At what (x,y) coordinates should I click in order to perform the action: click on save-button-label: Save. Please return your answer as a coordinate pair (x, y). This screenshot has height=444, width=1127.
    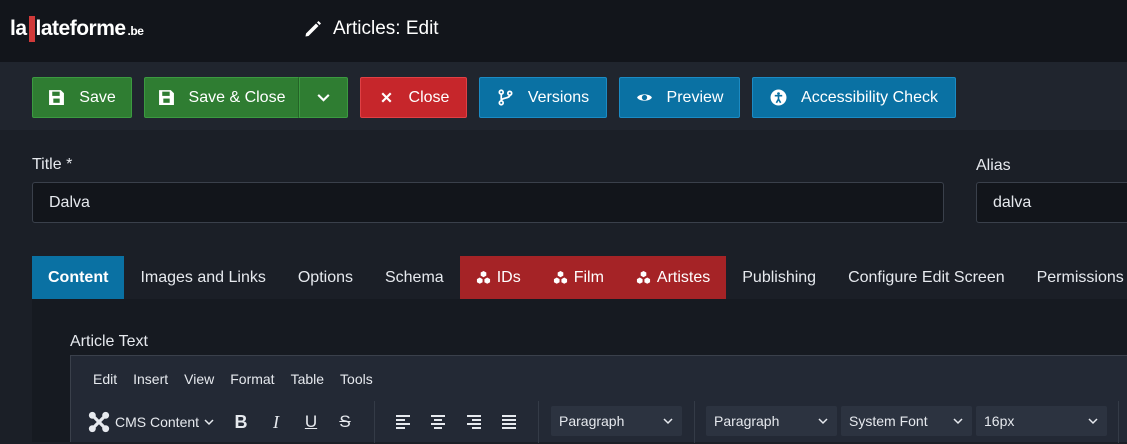
    Looking at the image, I should click on (97, 97).